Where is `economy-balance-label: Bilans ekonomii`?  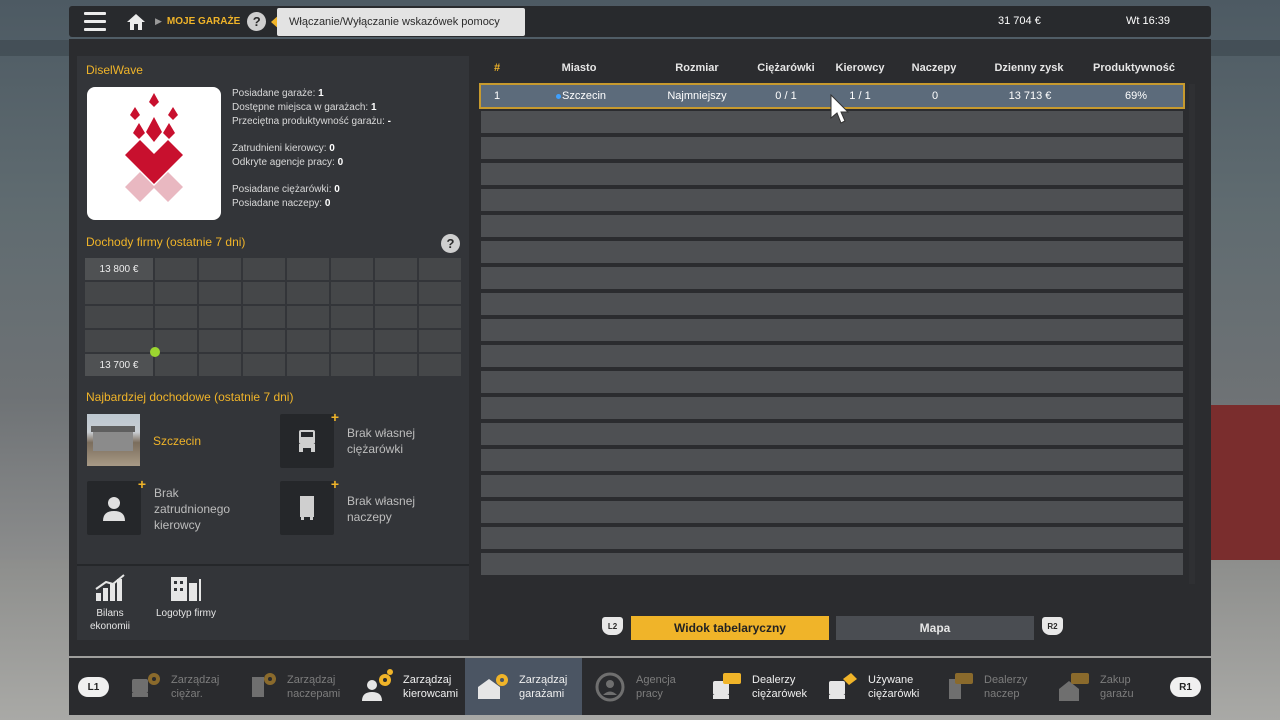
economy-balance-label: Bilans ekonomii is located at coordinates (110, 620).